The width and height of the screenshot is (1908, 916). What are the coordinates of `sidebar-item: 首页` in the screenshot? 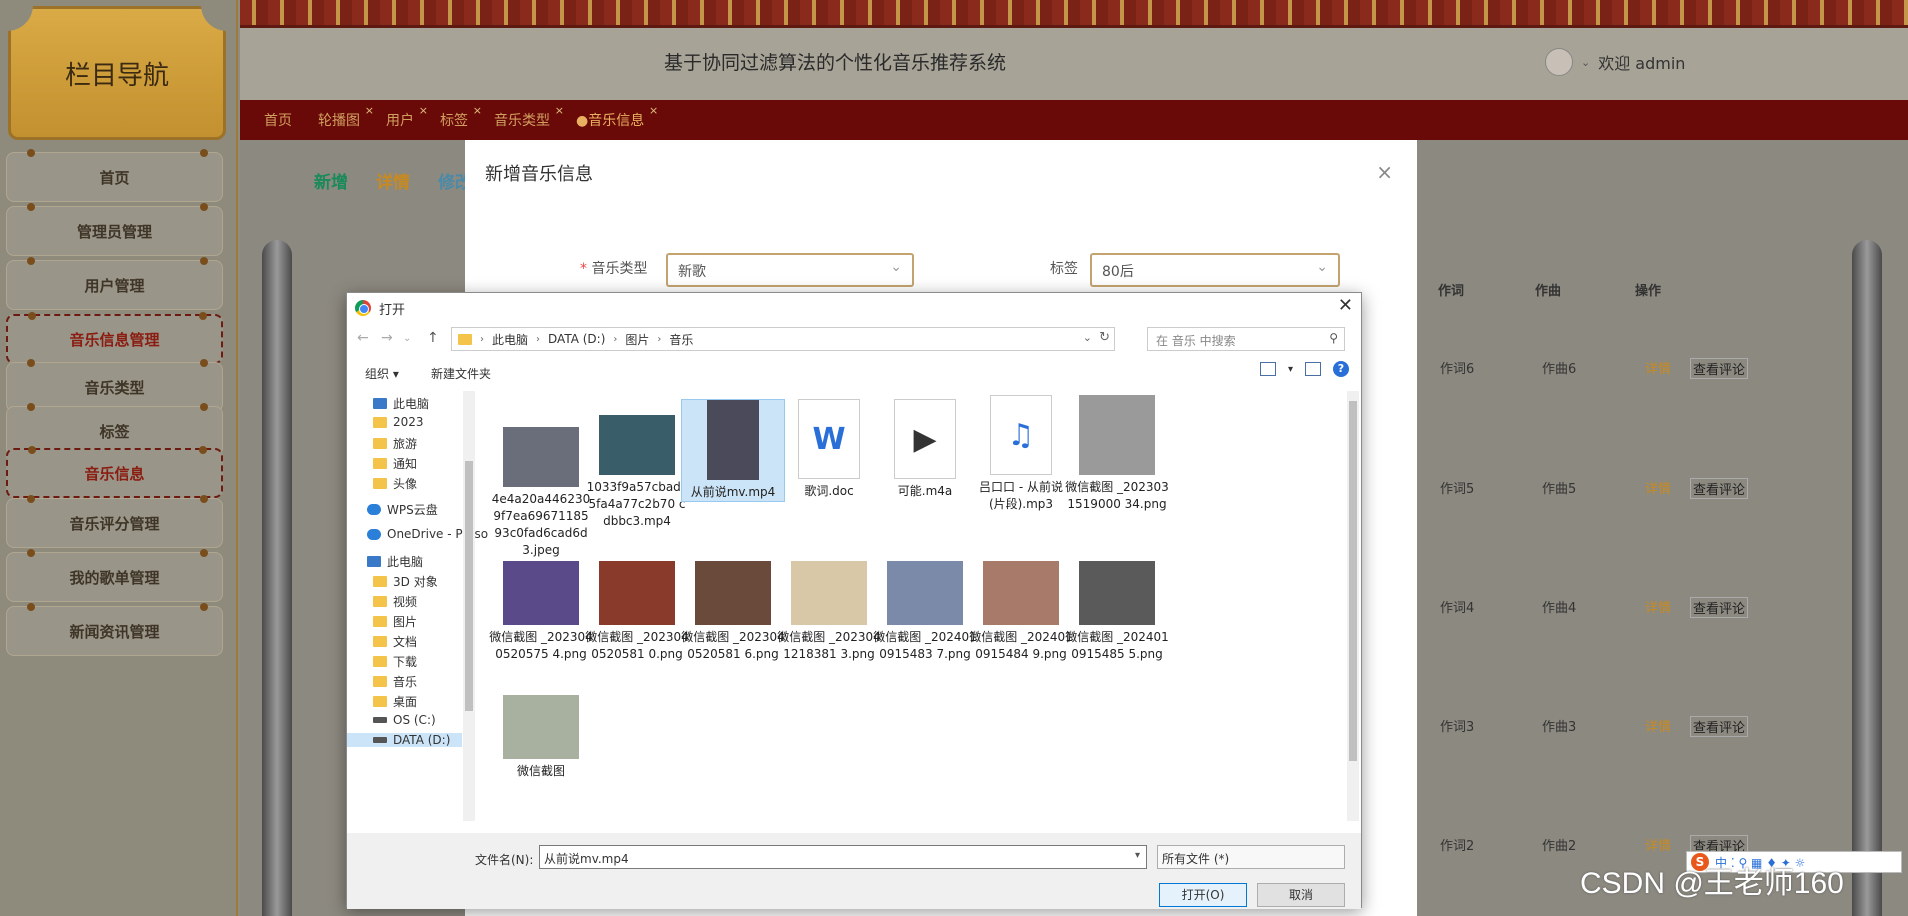 It's located at (114, 175).